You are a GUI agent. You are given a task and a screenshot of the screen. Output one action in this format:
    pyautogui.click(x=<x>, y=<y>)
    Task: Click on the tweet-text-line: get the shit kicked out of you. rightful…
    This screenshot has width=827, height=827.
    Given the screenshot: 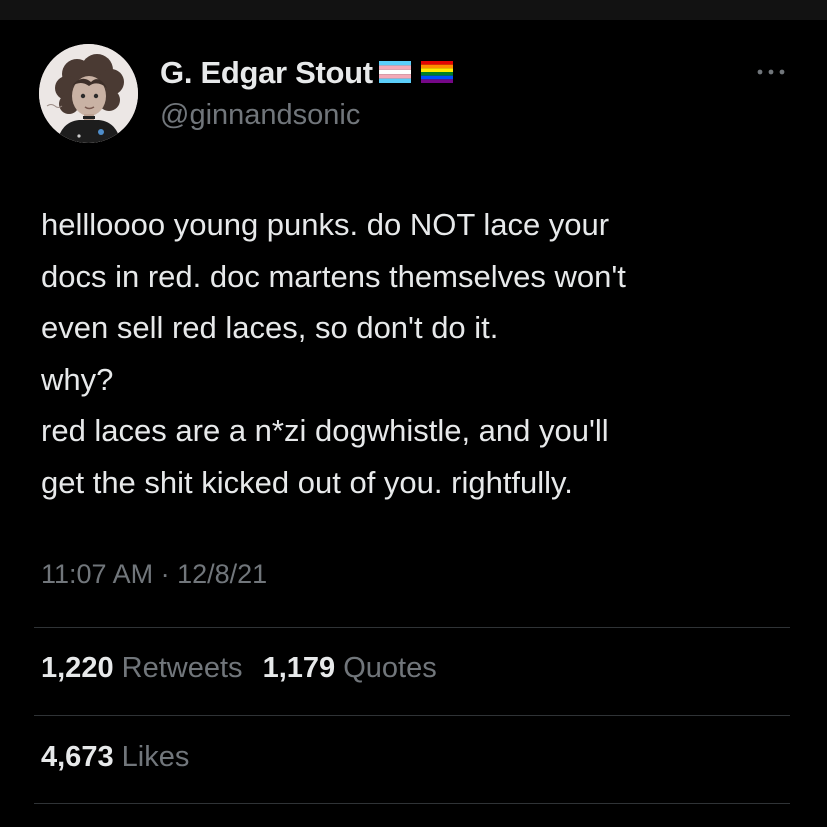 What is the action you would take?
    pyautogui.click(x=307, y=482)
    